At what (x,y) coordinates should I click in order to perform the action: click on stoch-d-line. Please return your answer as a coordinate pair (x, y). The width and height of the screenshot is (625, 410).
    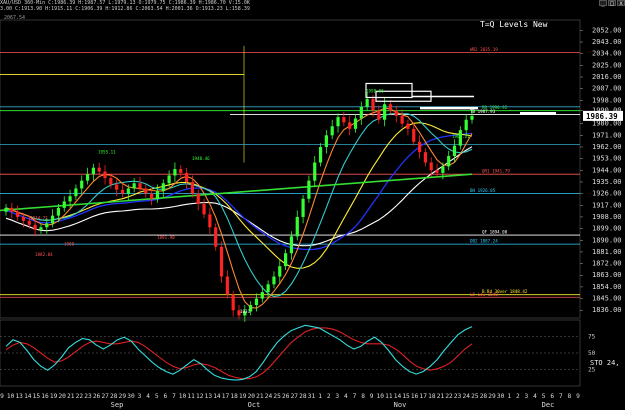
    Looking at the image, I should click on (239, 353).